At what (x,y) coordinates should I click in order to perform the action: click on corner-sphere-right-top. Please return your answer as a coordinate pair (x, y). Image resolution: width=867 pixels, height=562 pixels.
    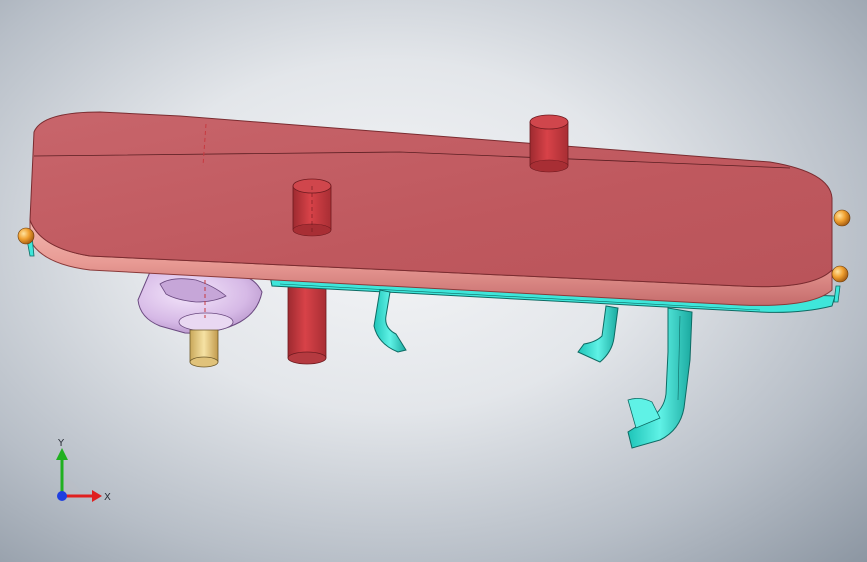
    Looking at the image, I should click on (842, 218).